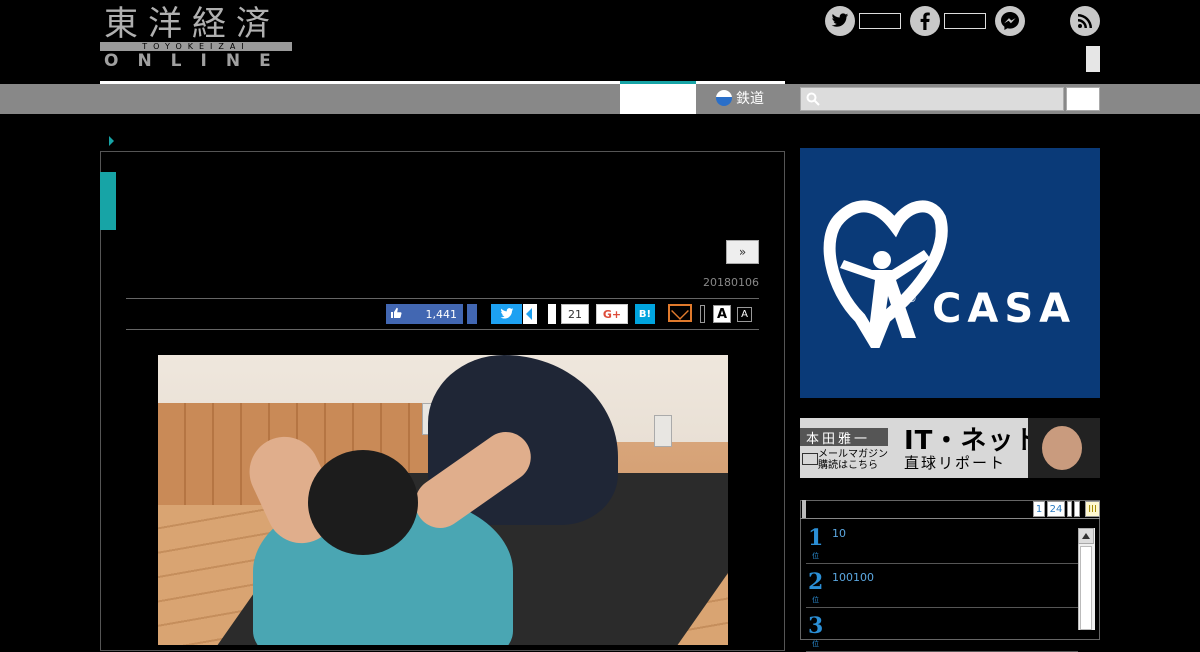 The image size is (1200, 652). Describe the element at coordinates (742, 252) in the screenshot. I see `next-page-button: »` at that location.